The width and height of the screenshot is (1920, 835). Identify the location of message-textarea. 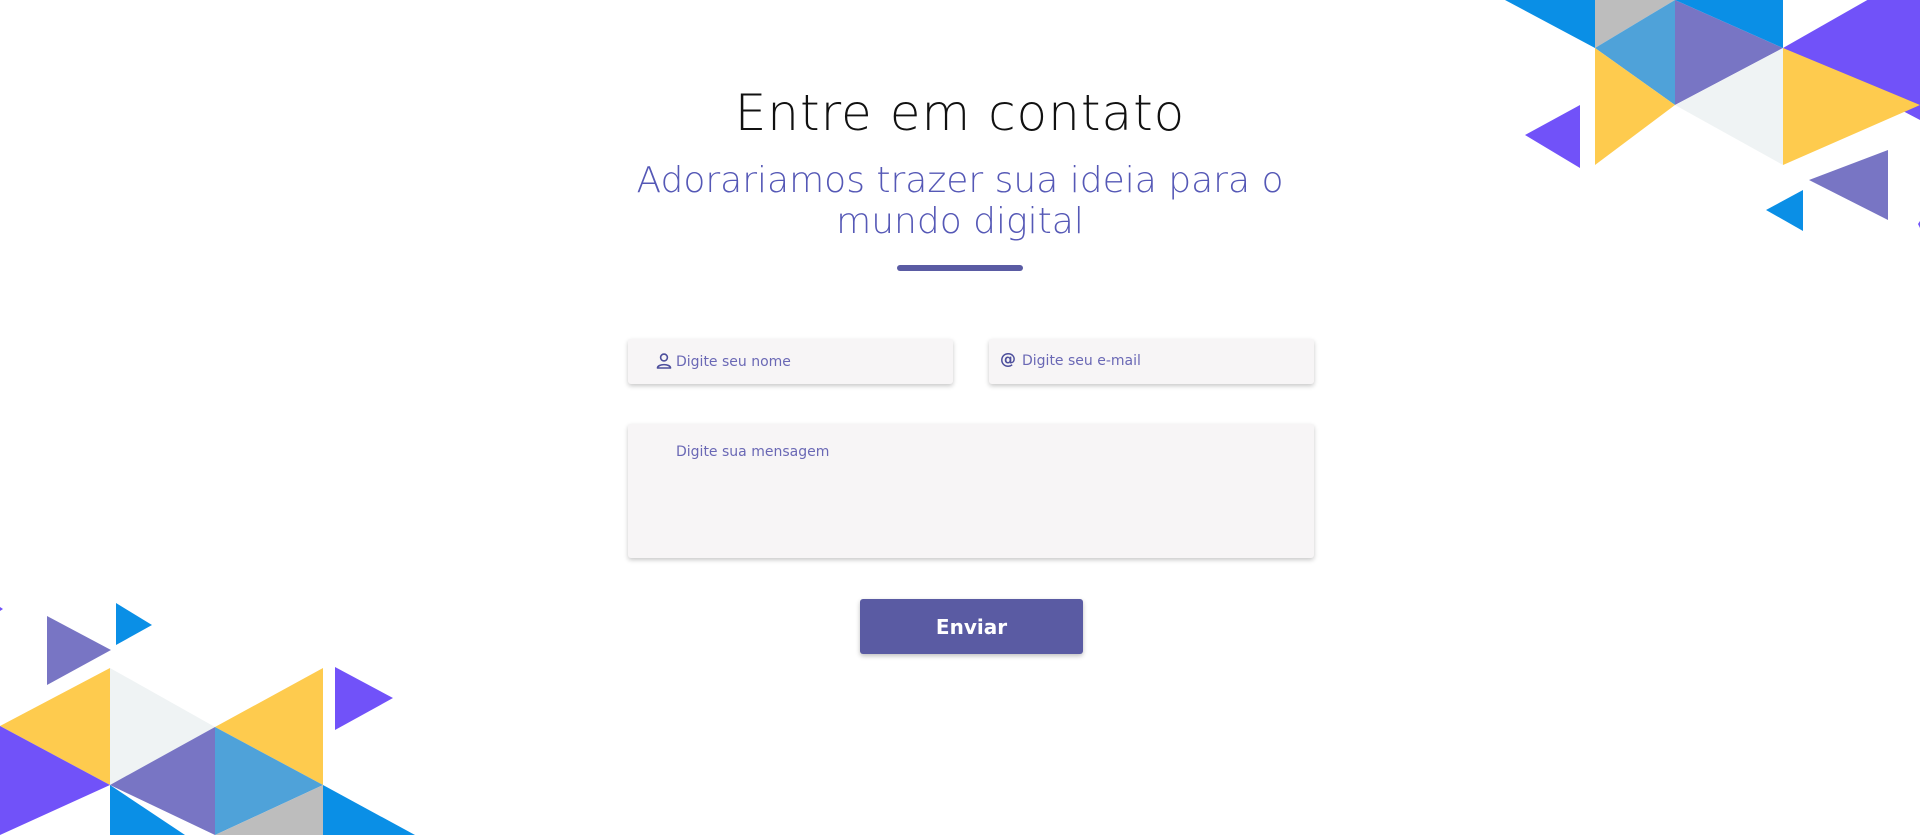
(986, 494).